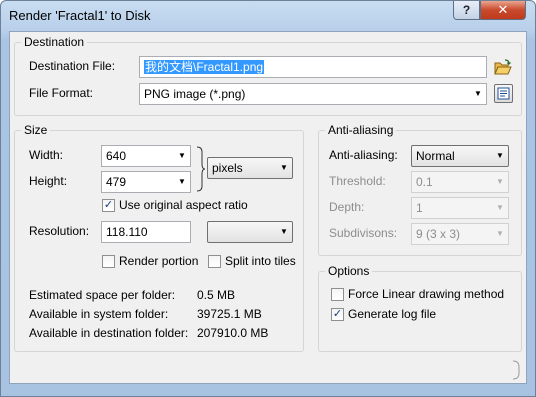 This screenshot has height=397, width=536. I want to click on threshold-value: 0.1, so click(424, 182).